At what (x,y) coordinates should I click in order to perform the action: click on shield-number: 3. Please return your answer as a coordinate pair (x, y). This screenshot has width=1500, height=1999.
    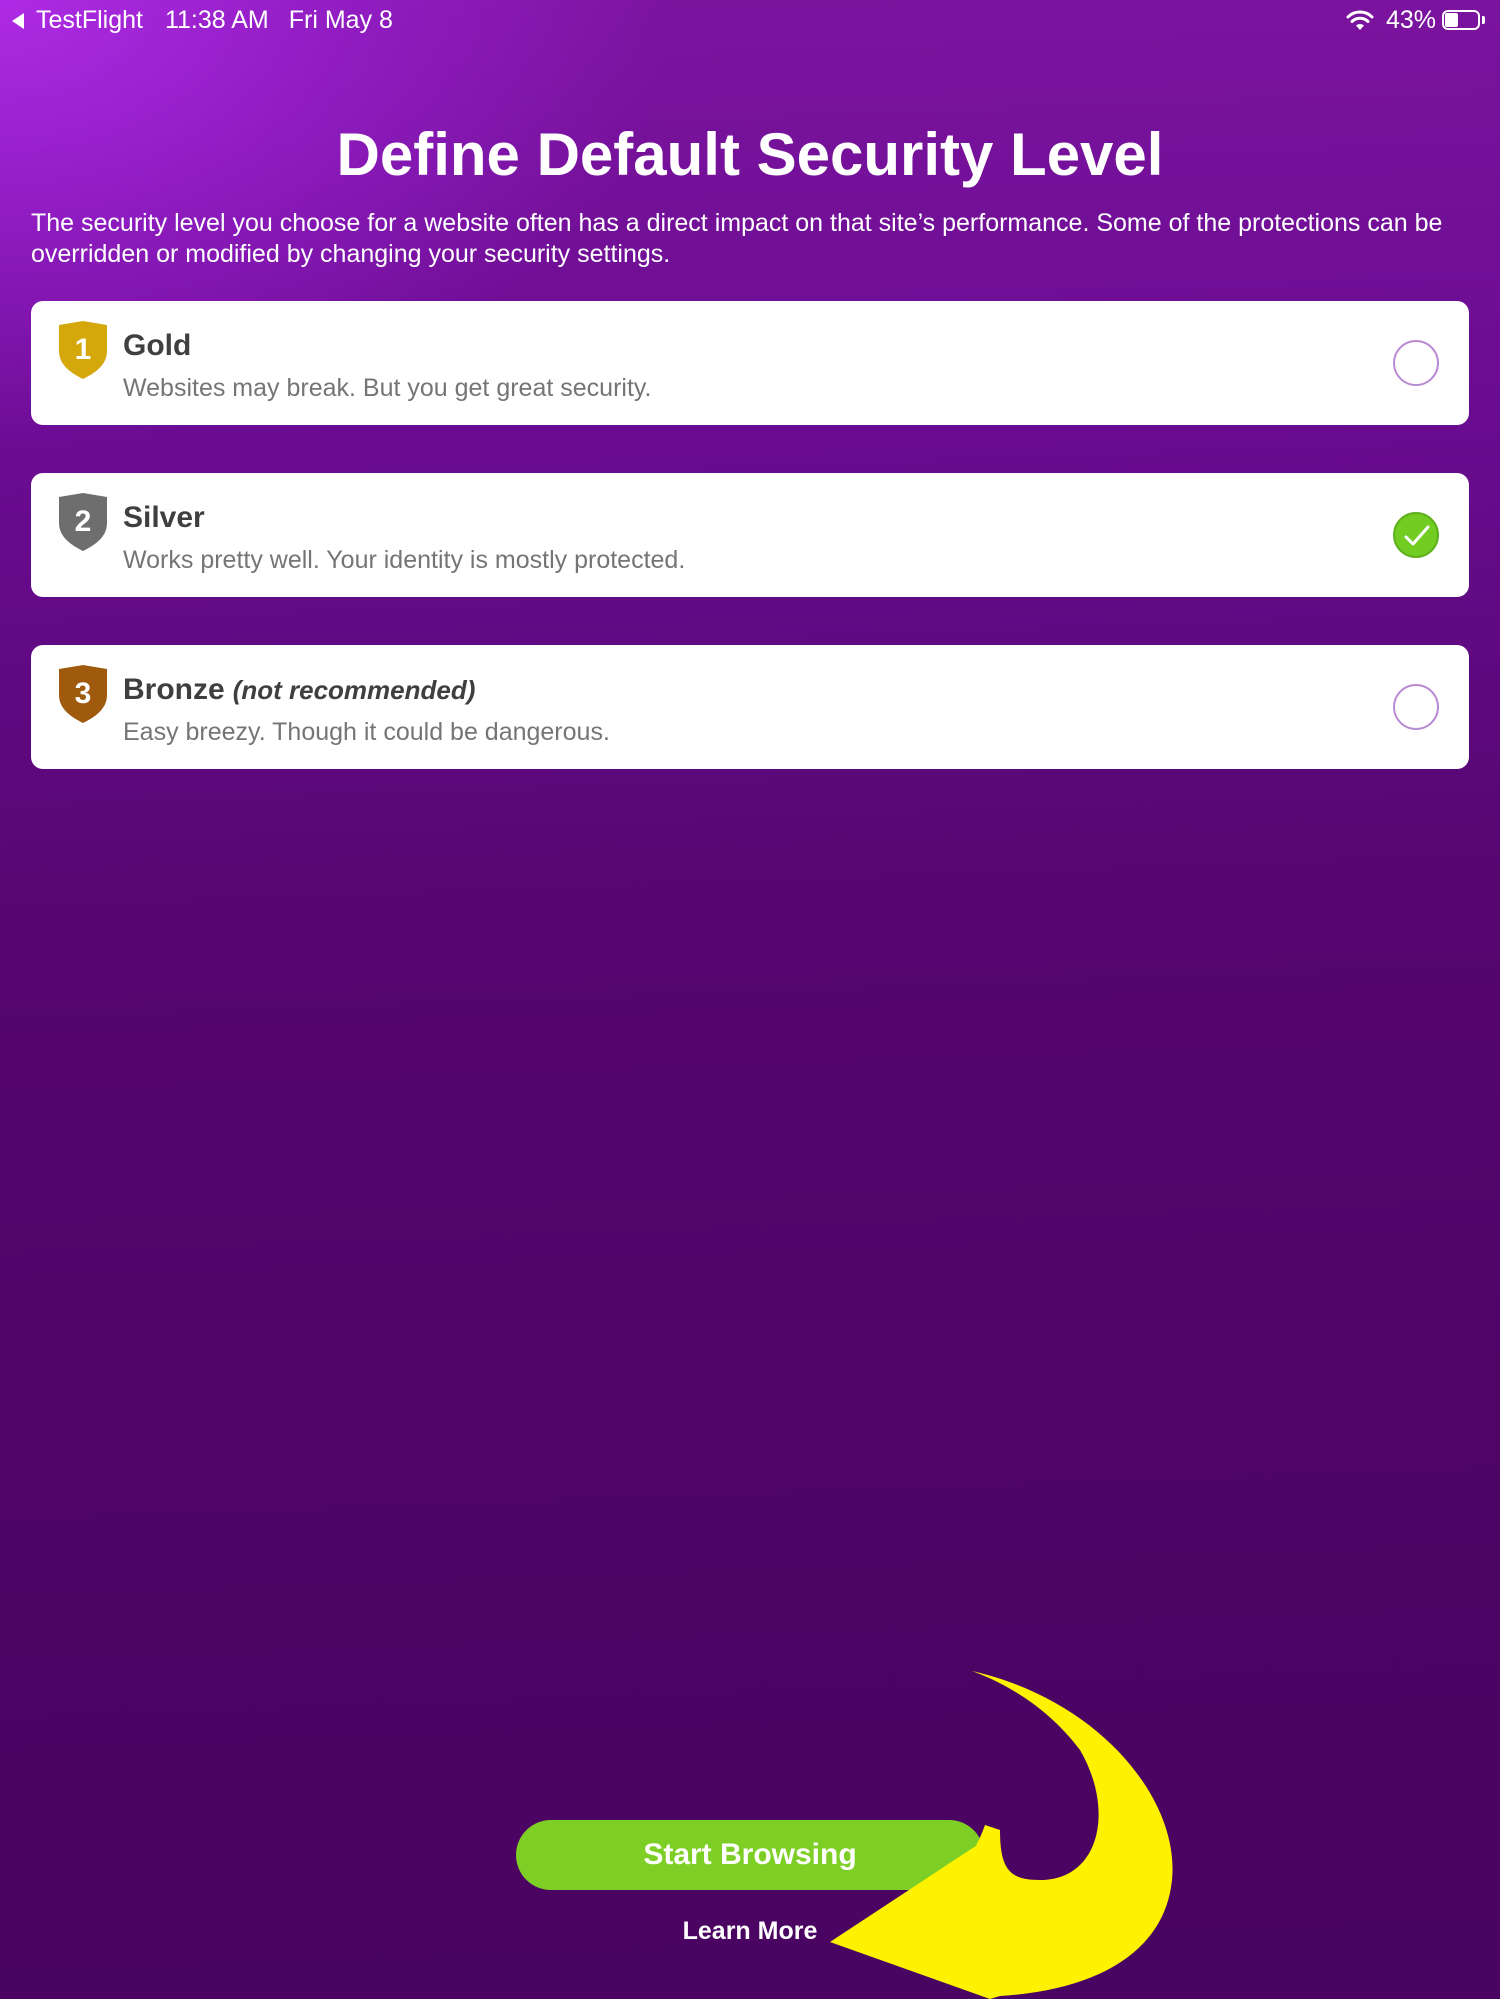
    Looking at the image, I should click on (83, 693).